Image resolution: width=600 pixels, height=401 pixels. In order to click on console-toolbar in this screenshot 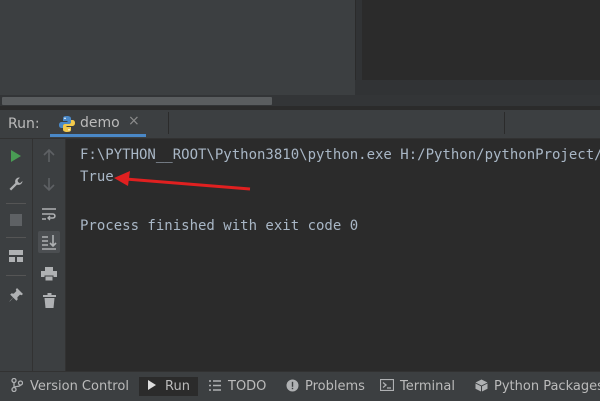, I will do `click(49, 255)`.